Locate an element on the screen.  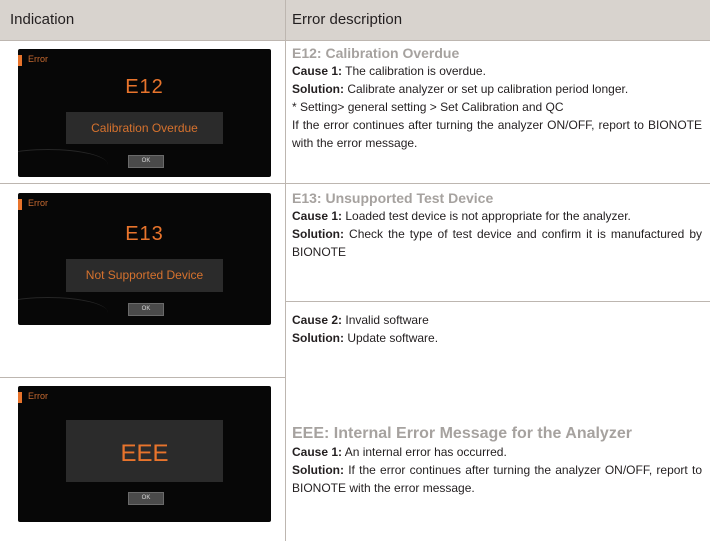
header-error-description: Error description is located at coordinates (347, 19).